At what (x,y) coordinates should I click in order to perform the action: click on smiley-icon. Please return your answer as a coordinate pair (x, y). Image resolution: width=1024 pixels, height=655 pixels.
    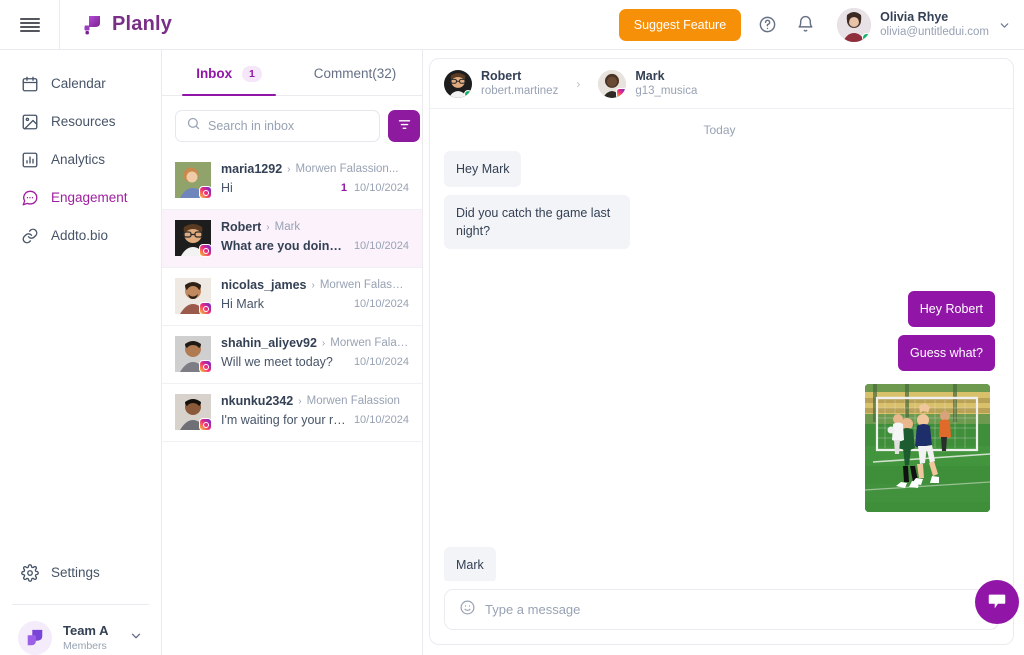
    Looking at the image, I should click on (467, 610).